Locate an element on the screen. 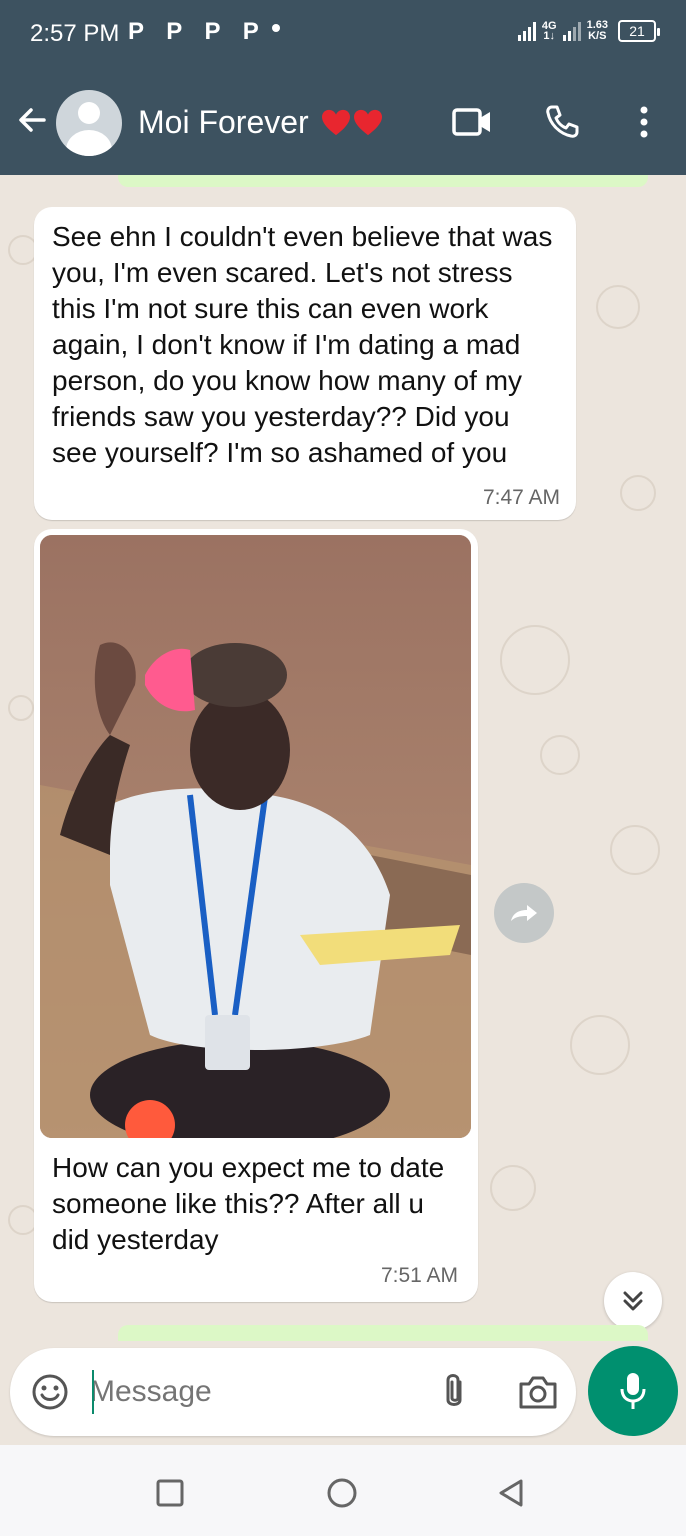 The width and height of the screenshot is (686, 1536). forward-icon is located at coordinates (524, 913).